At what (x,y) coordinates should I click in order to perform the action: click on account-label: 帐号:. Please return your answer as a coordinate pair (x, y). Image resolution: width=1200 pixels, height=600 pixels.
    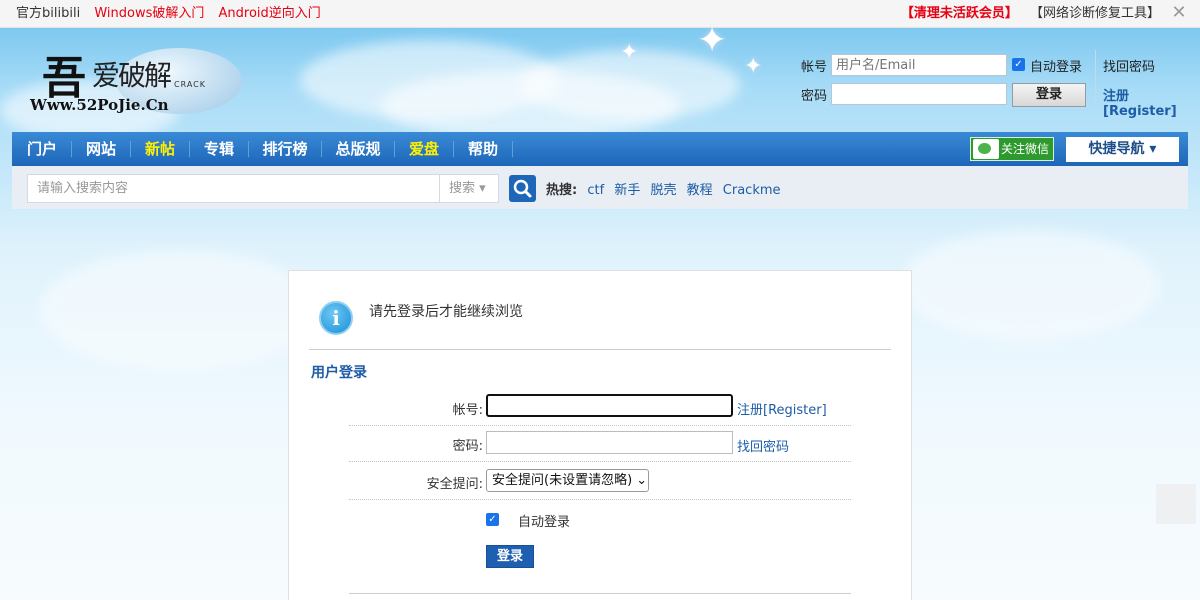
    Looking at the image, I should click on (467, 410).